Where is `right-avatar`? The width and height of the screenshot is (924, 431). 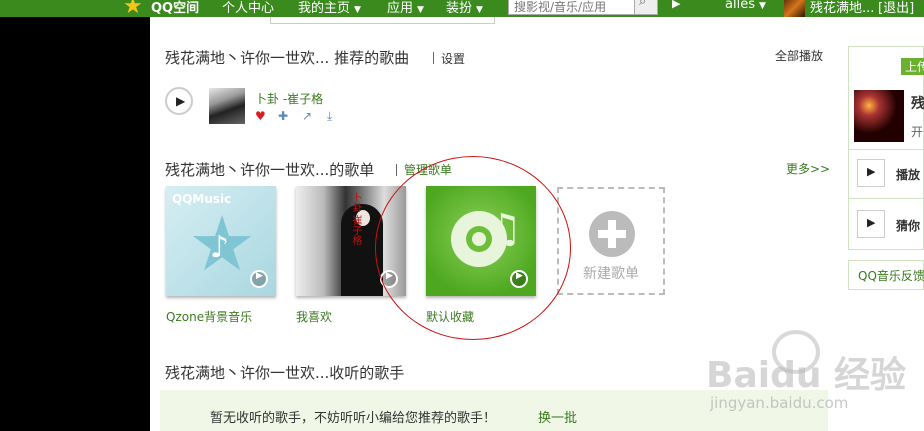 right-avatar is located at coordinates (879, 116).